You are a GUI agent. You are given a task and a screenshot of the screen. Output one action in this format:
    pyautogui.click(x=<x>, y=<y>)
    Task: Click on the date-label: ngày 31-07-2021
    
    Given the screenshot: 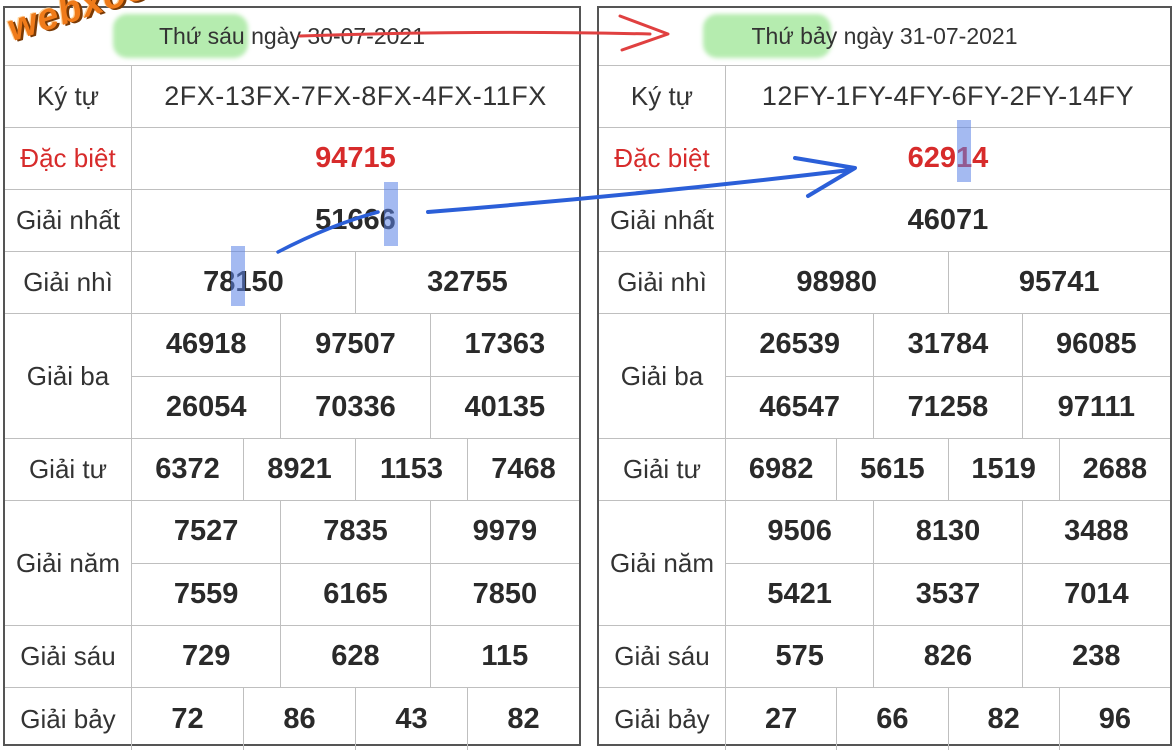 What is the action you would take?
    pyautogui.click(x=927, y=36)
    